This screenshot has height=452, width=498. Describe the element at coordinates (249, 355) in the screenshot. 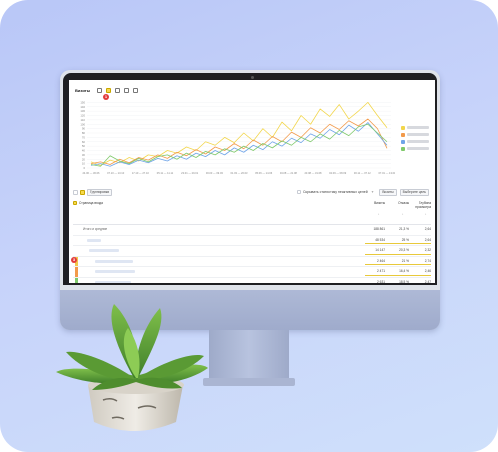

I see `monitor-stand` at that location.